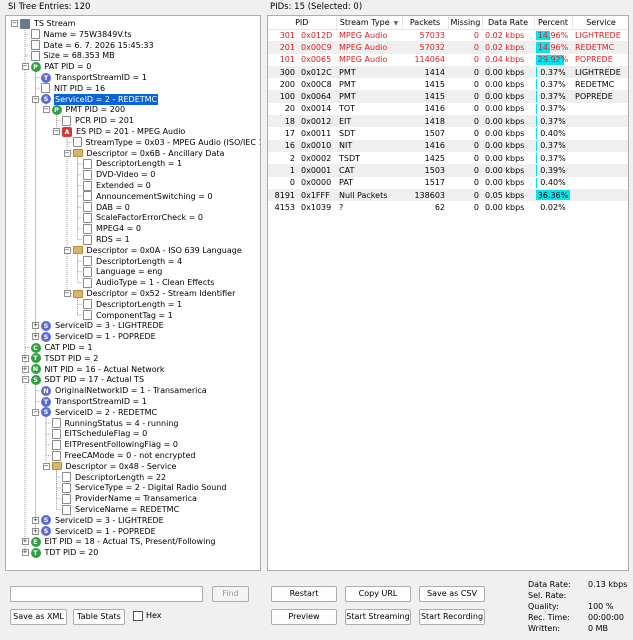 The height and width of the screenshot is (640, 633). Describe the element at coordinates (145, 487) in the screenshot. I see `tree-node: ServiceType = 2 - Digital Radio Sound` at that location.